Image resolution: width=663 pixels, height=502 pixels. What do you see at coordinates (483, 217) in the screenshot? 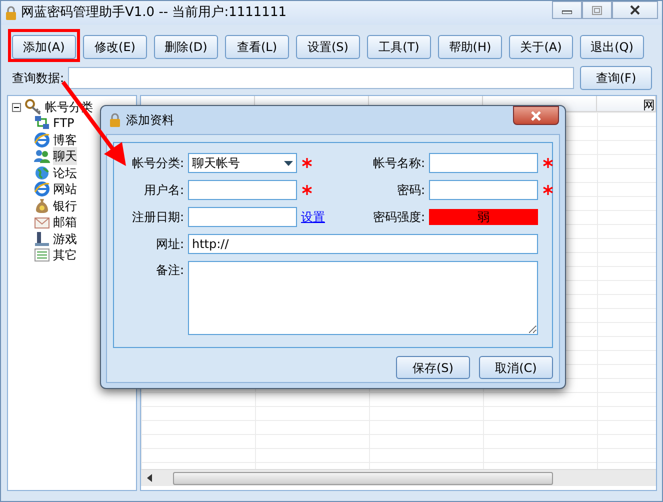
I see `strength-meter: 弱` at bounding box center [483, 217].